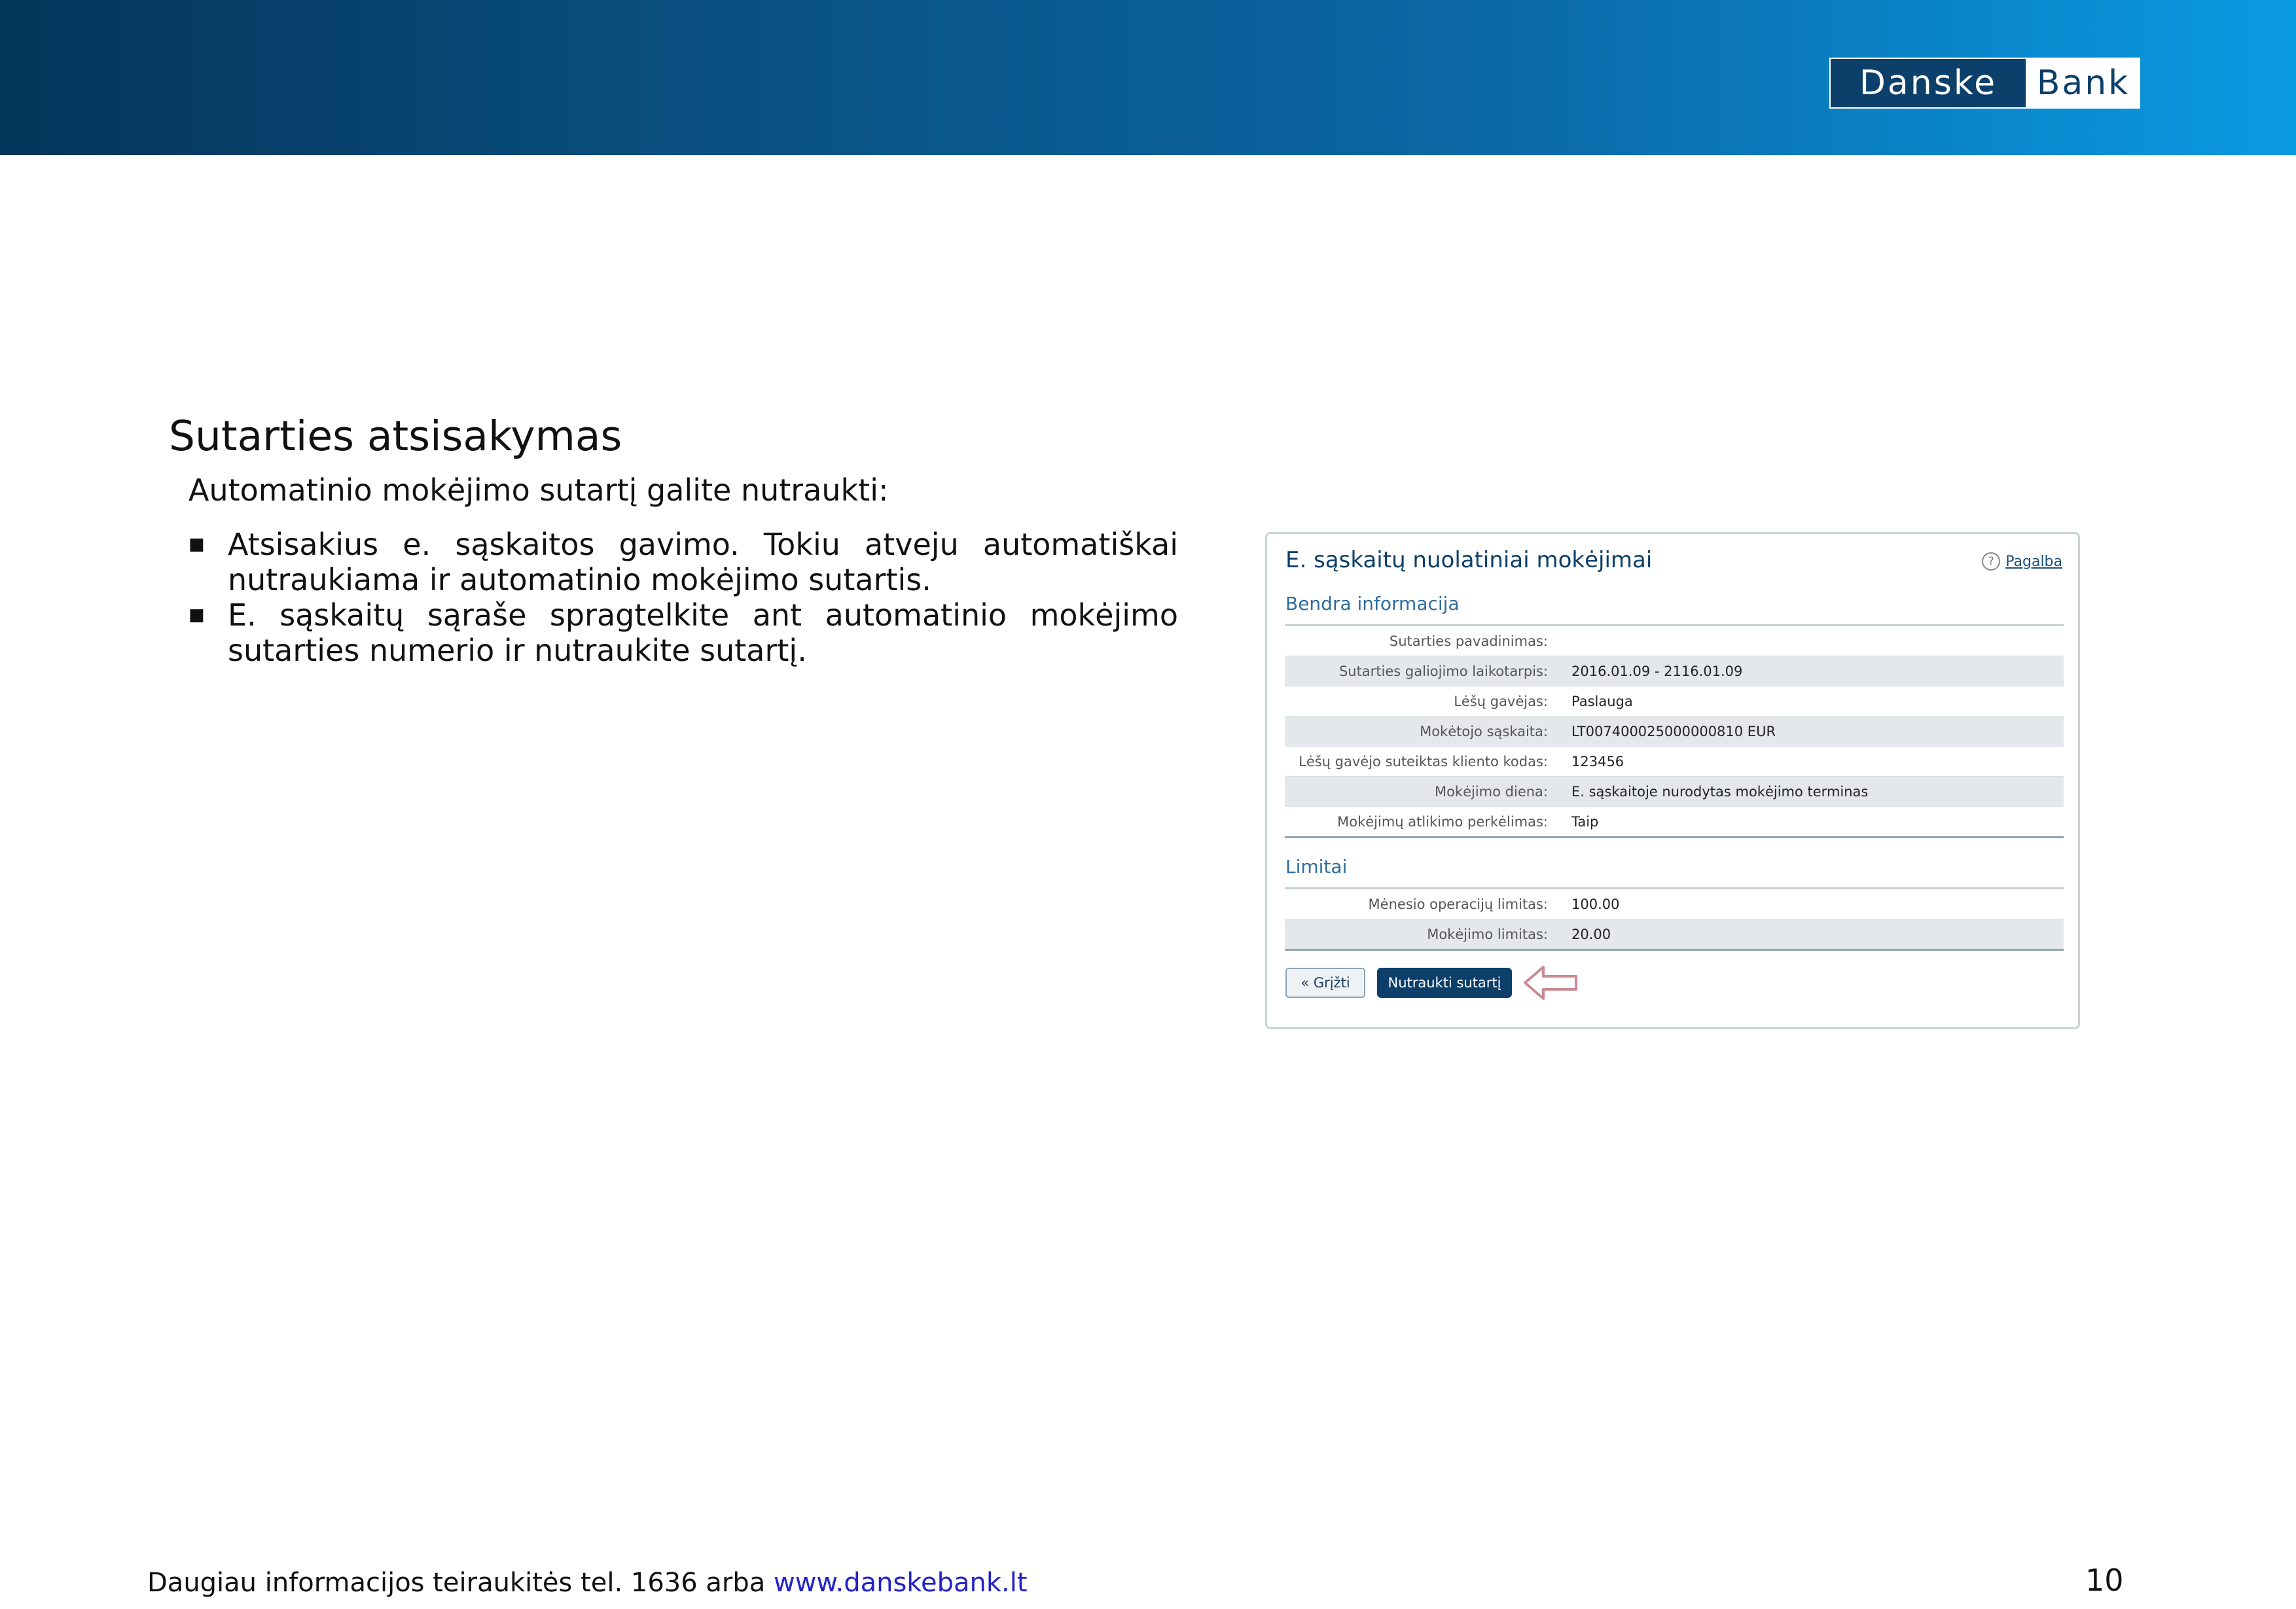  Describe the element at coordinates (1597, 761) in the screenshot. I see `row-value: 123456` at that location.